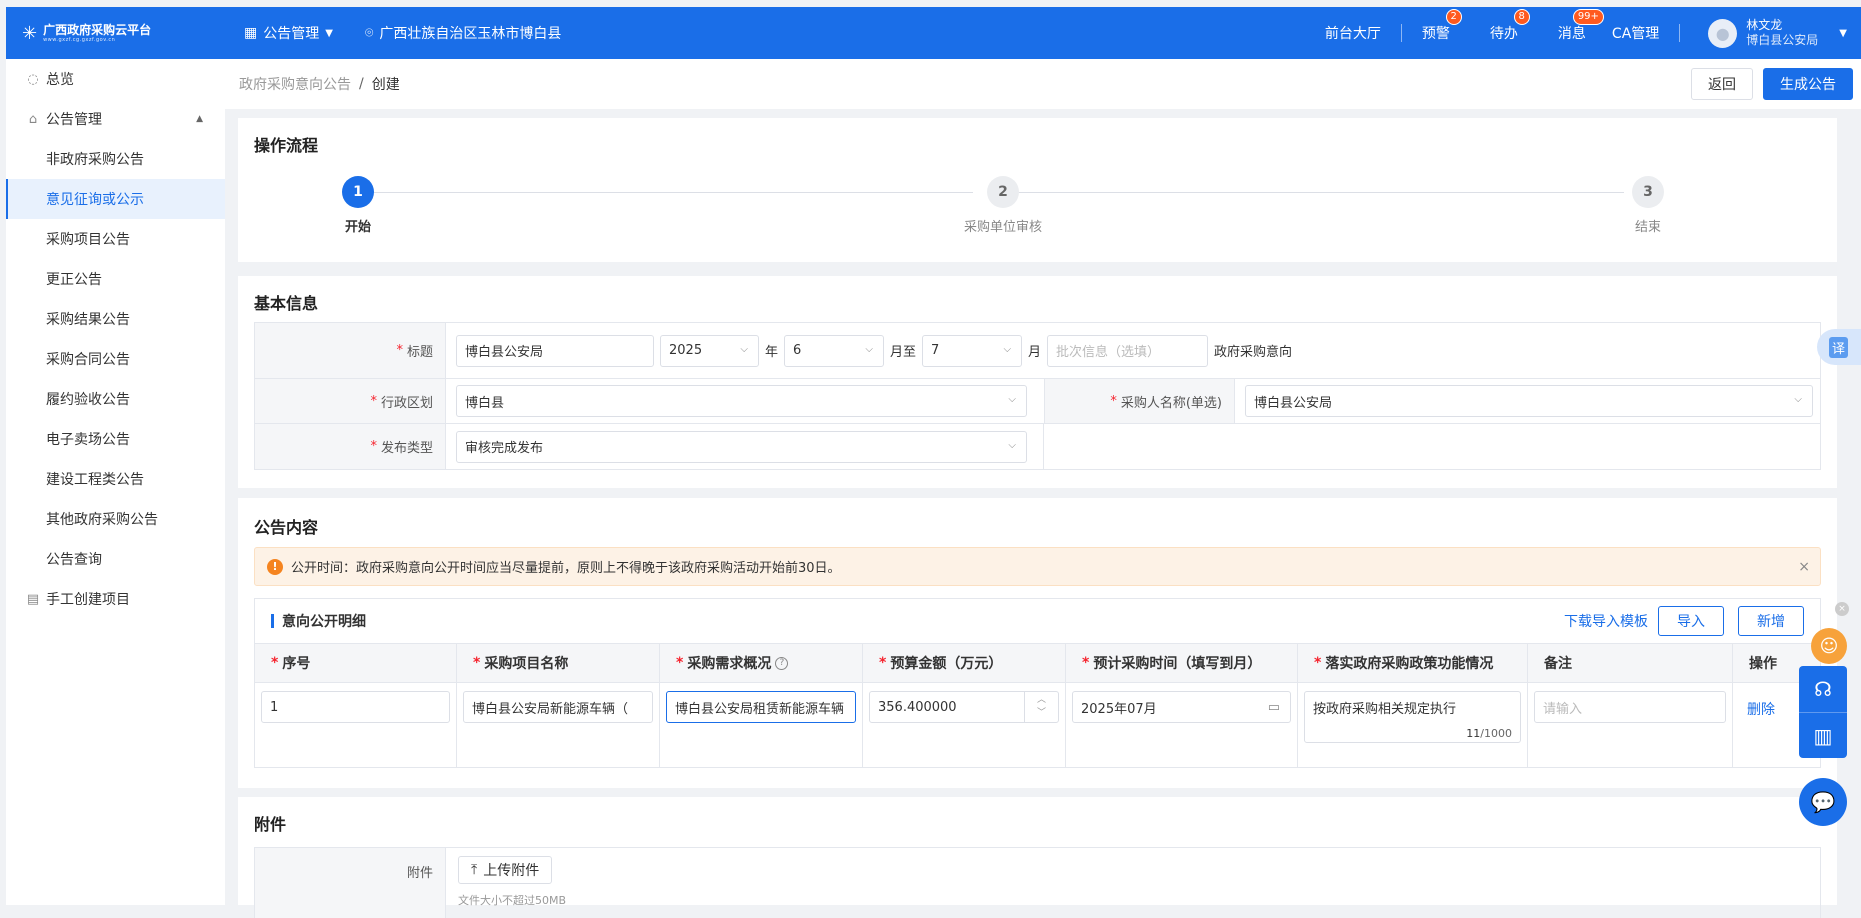  What do you see at coordinates (288, 33) in the screenshot?
I see `module-menu: ▦ 公告管理 ▼` at bounding box center [288, 33].